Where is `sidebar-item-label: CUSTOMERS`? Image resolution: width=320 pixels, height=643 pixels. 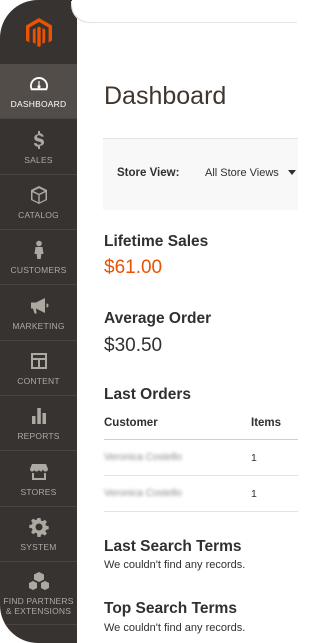
sidebar-item-label: CUSTOMERS is located at coordinates (38, 269).